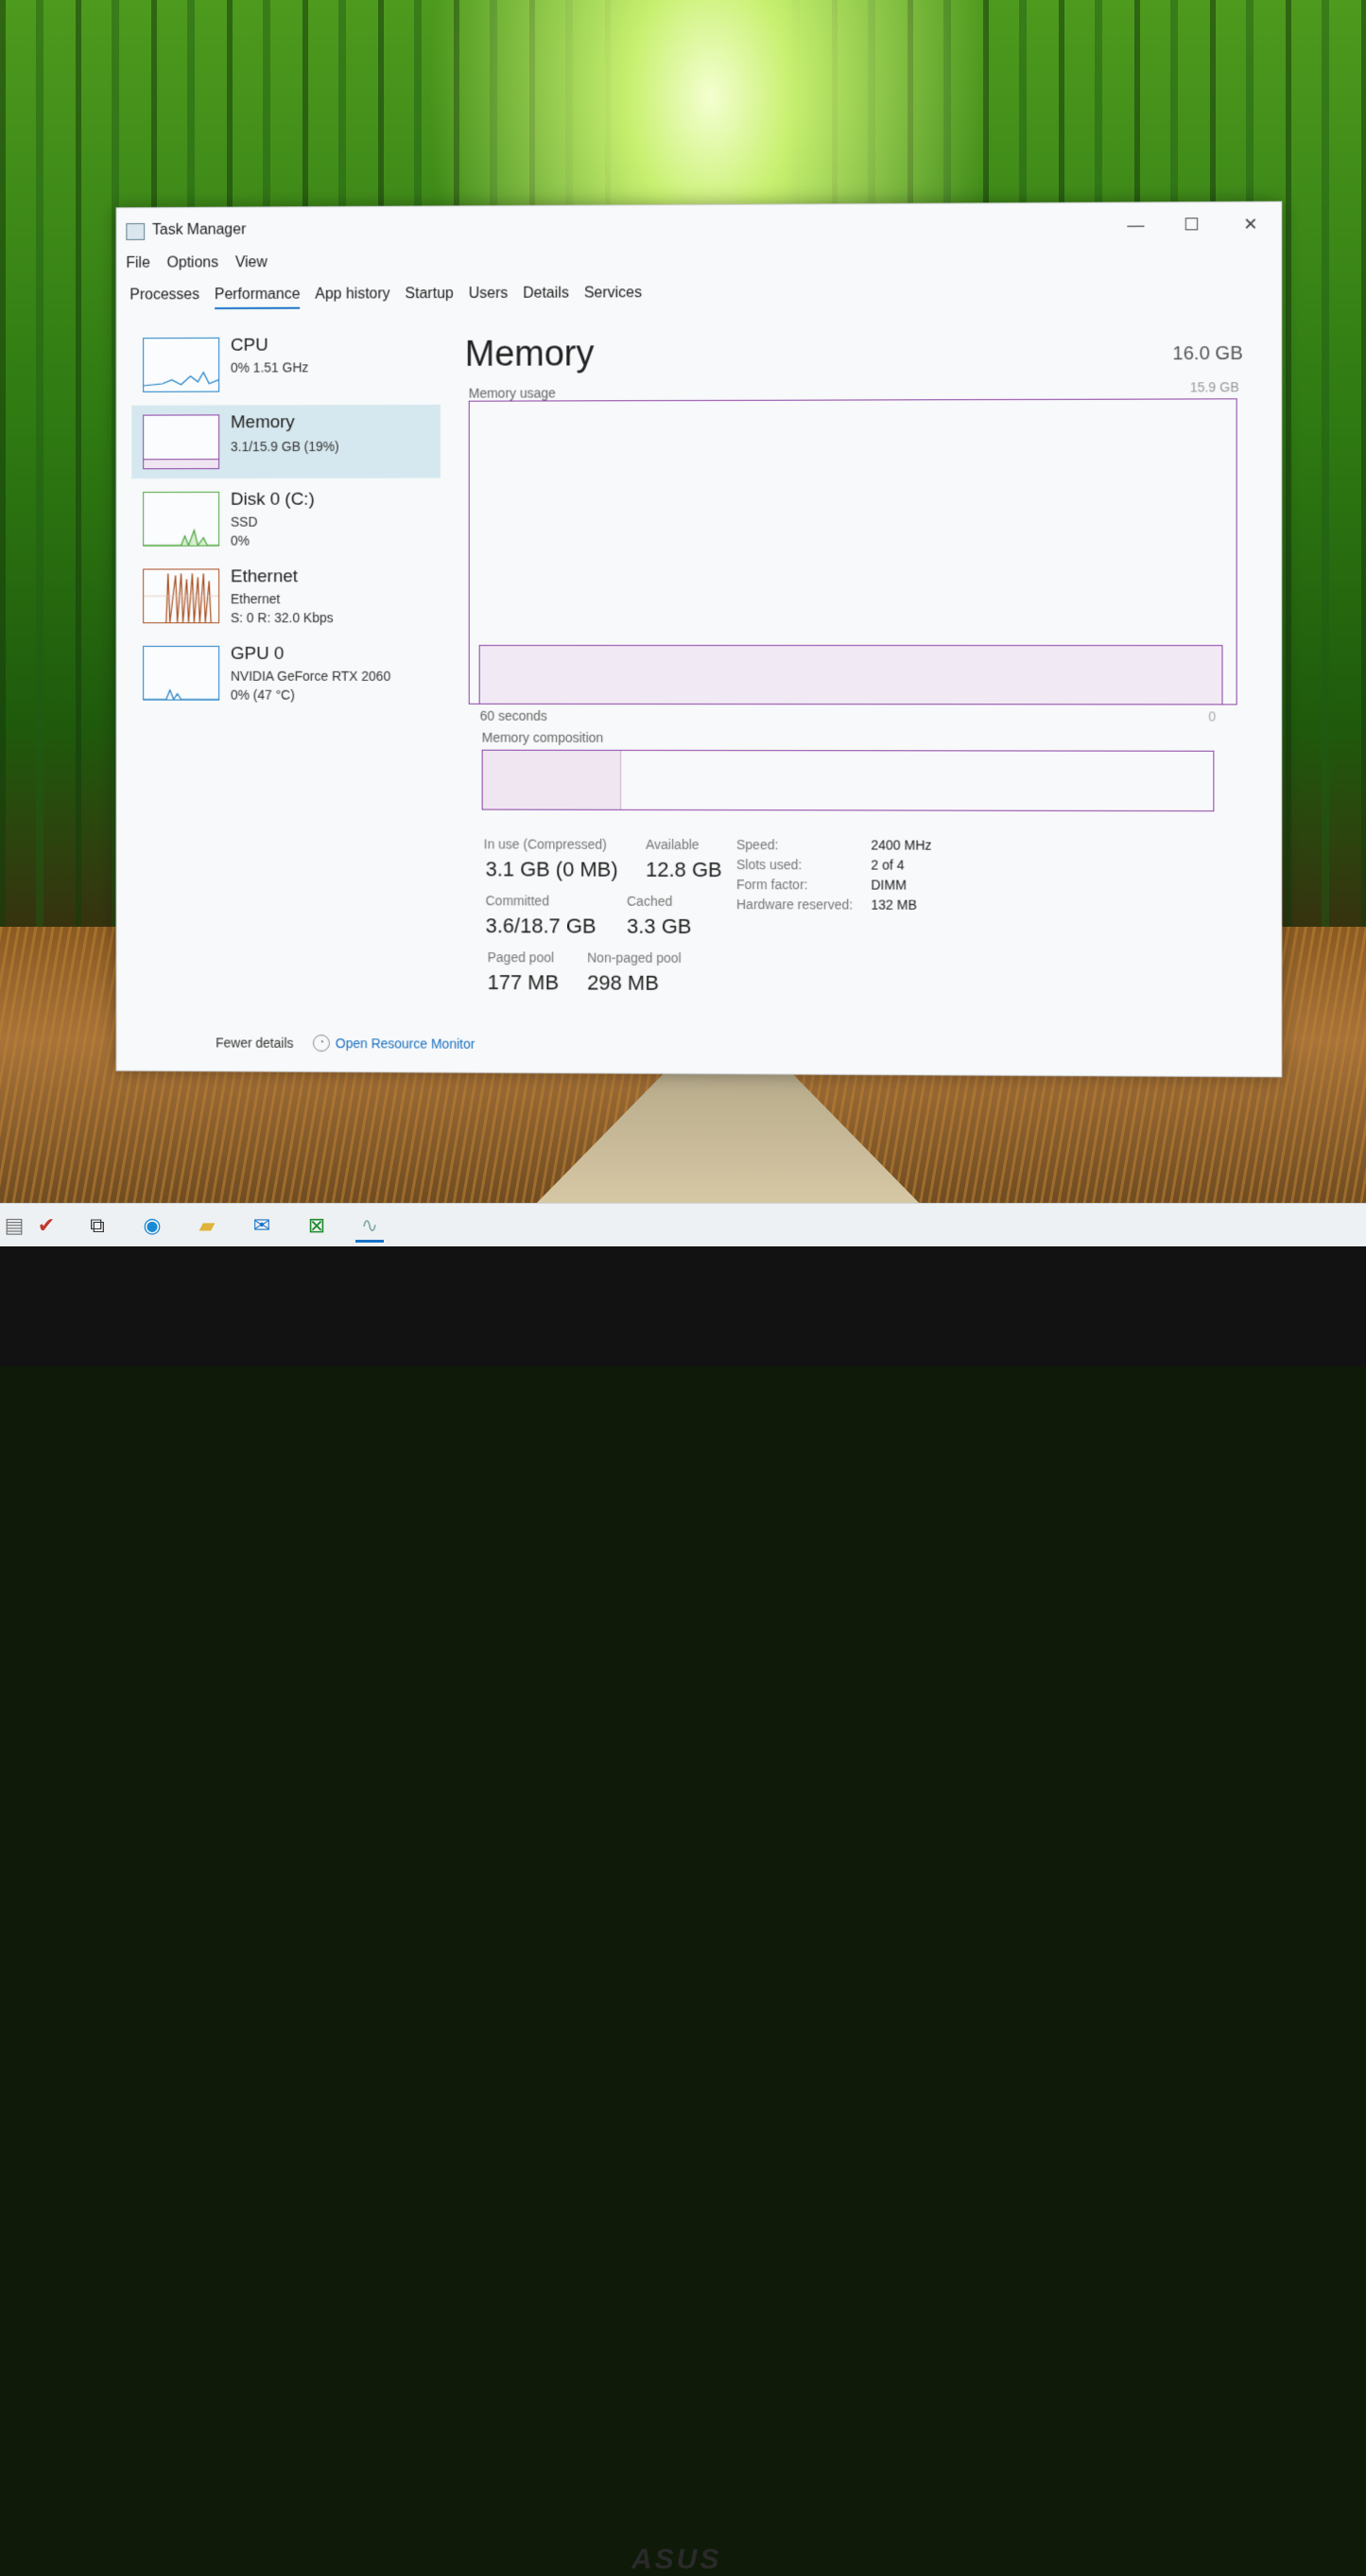 The width and height of the screenshot is (1366, 2576). Describe the element at coordinates (262, 1225) in the screenshot. I see `mail-icon: ✉` at that location.